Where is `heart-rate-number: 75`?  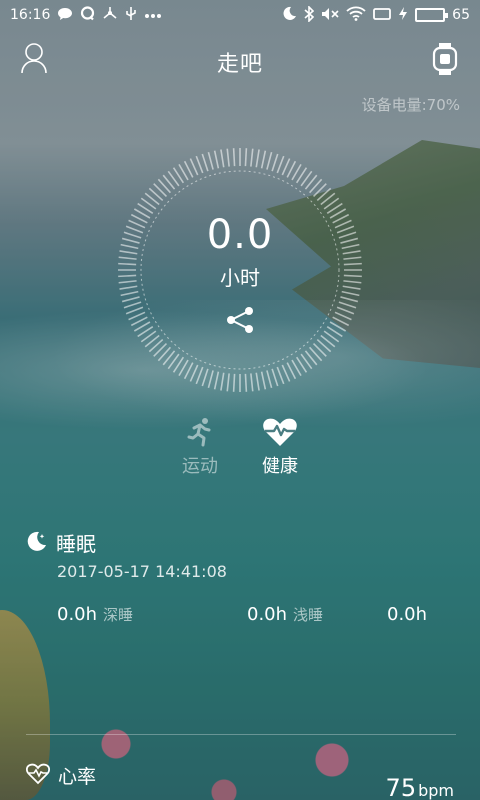
heart-rate-number: 75 is located at coordinates (401, 787).